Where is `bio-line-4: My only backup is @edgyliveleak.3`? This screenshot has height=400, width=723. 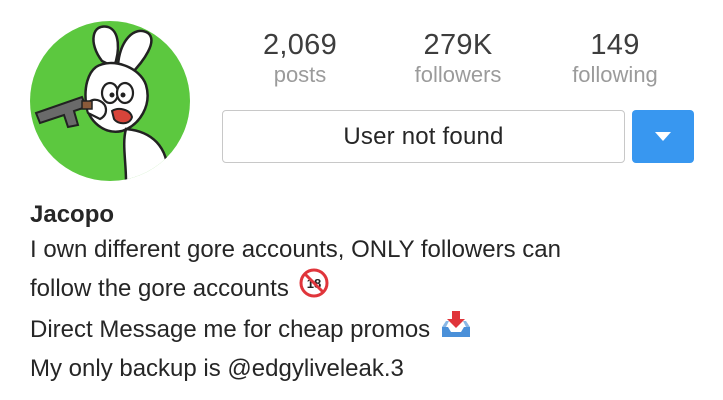
bio-line-4: My only backup is @edgyliveleak.3 is located at coordinates (370, 368).